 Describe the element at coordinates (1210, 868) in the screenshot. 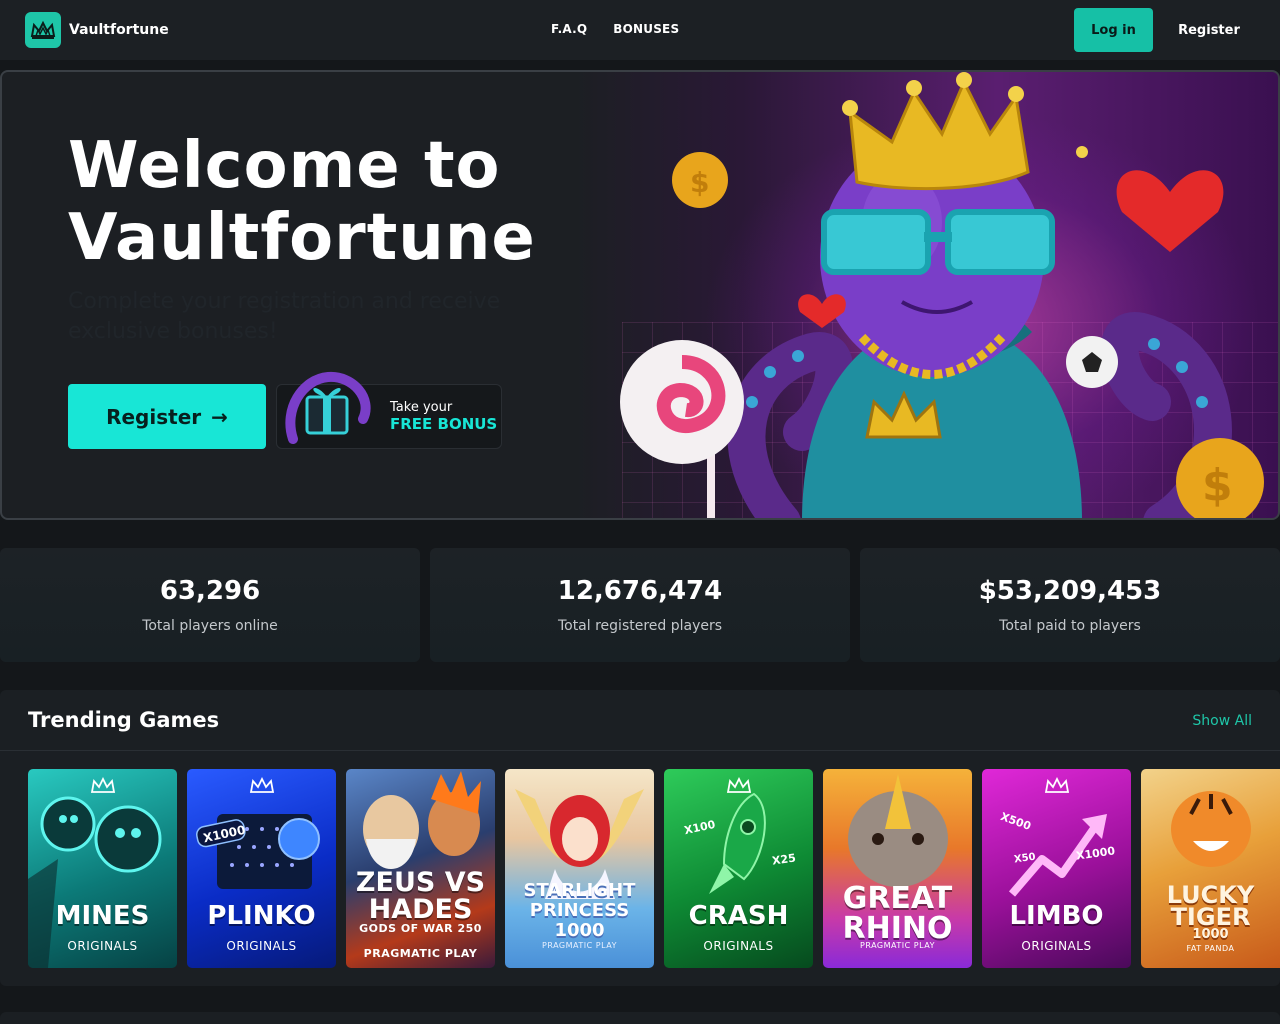

I see `game-card-lucky-tiger: LUCKY TIGER 1000 FAT PANDA` at that location.